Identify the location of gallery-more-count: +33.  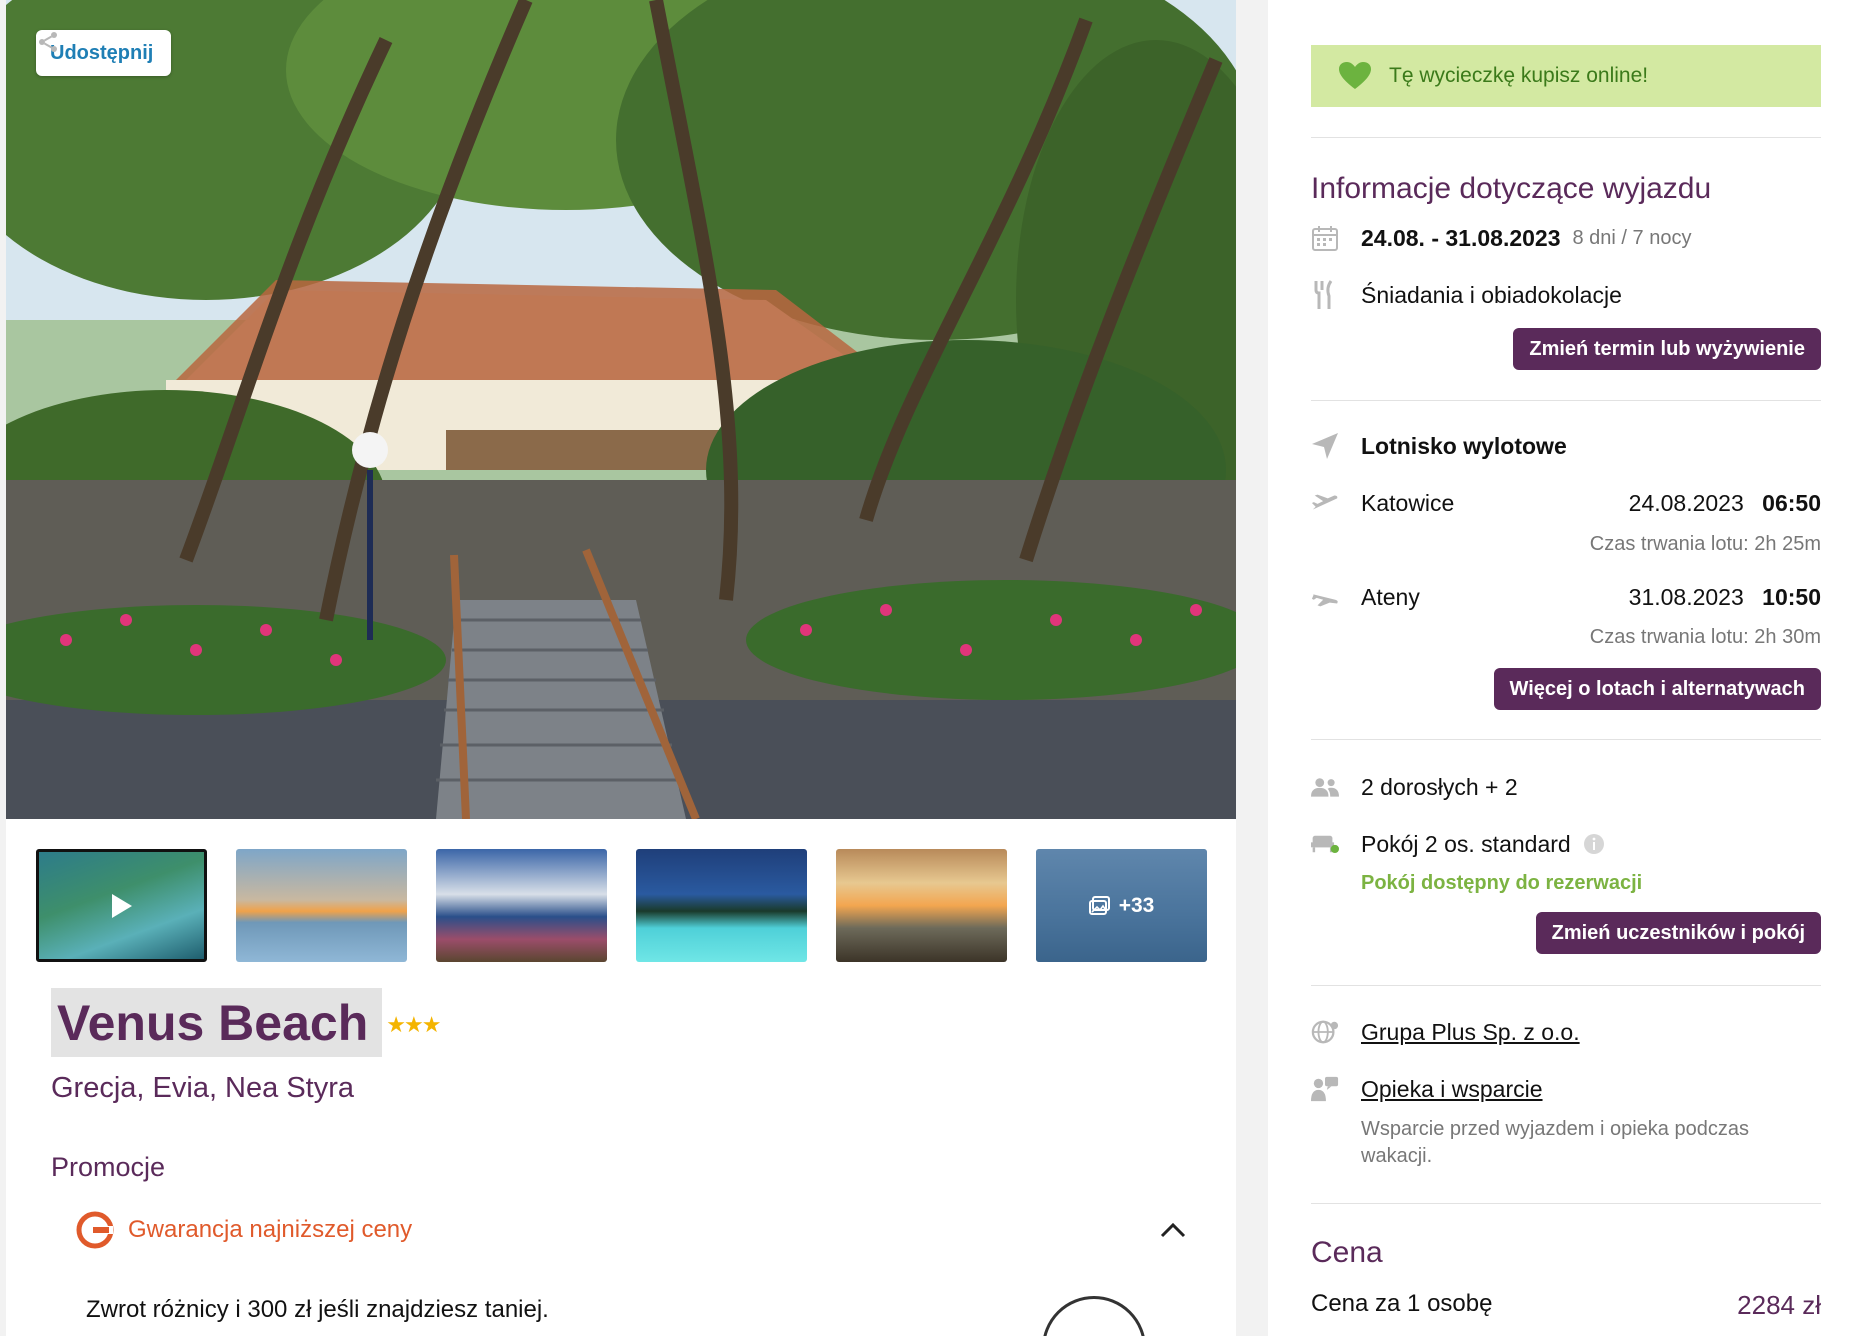
(1136, 905).